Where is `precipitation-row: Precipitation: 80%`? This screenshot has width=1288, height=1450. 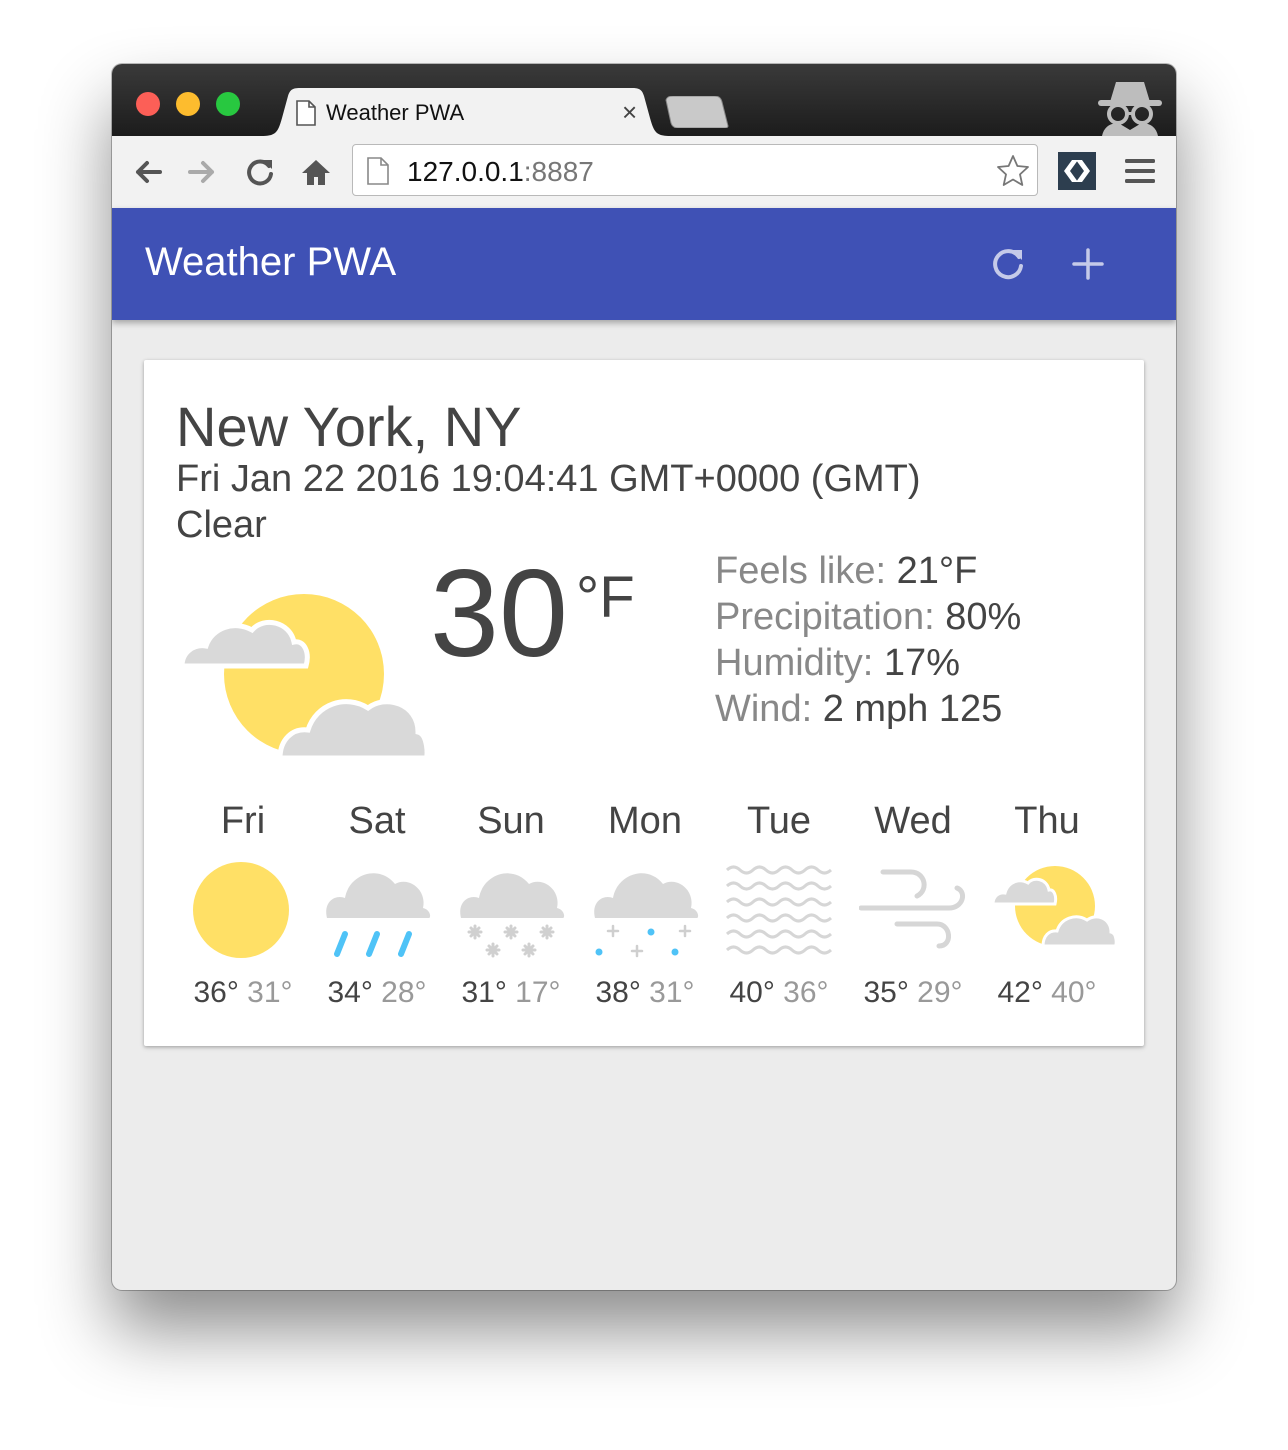 precipitation-row: Precipitation: 80% is located at coordinates (868, 617).